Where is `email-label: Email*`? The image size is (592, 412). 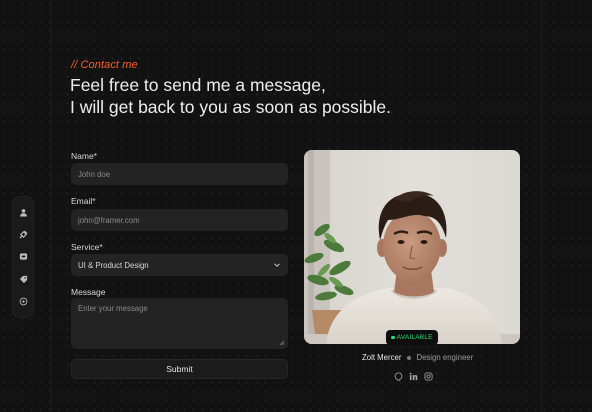
email-label: Email* is located at coordinates (83, 201).